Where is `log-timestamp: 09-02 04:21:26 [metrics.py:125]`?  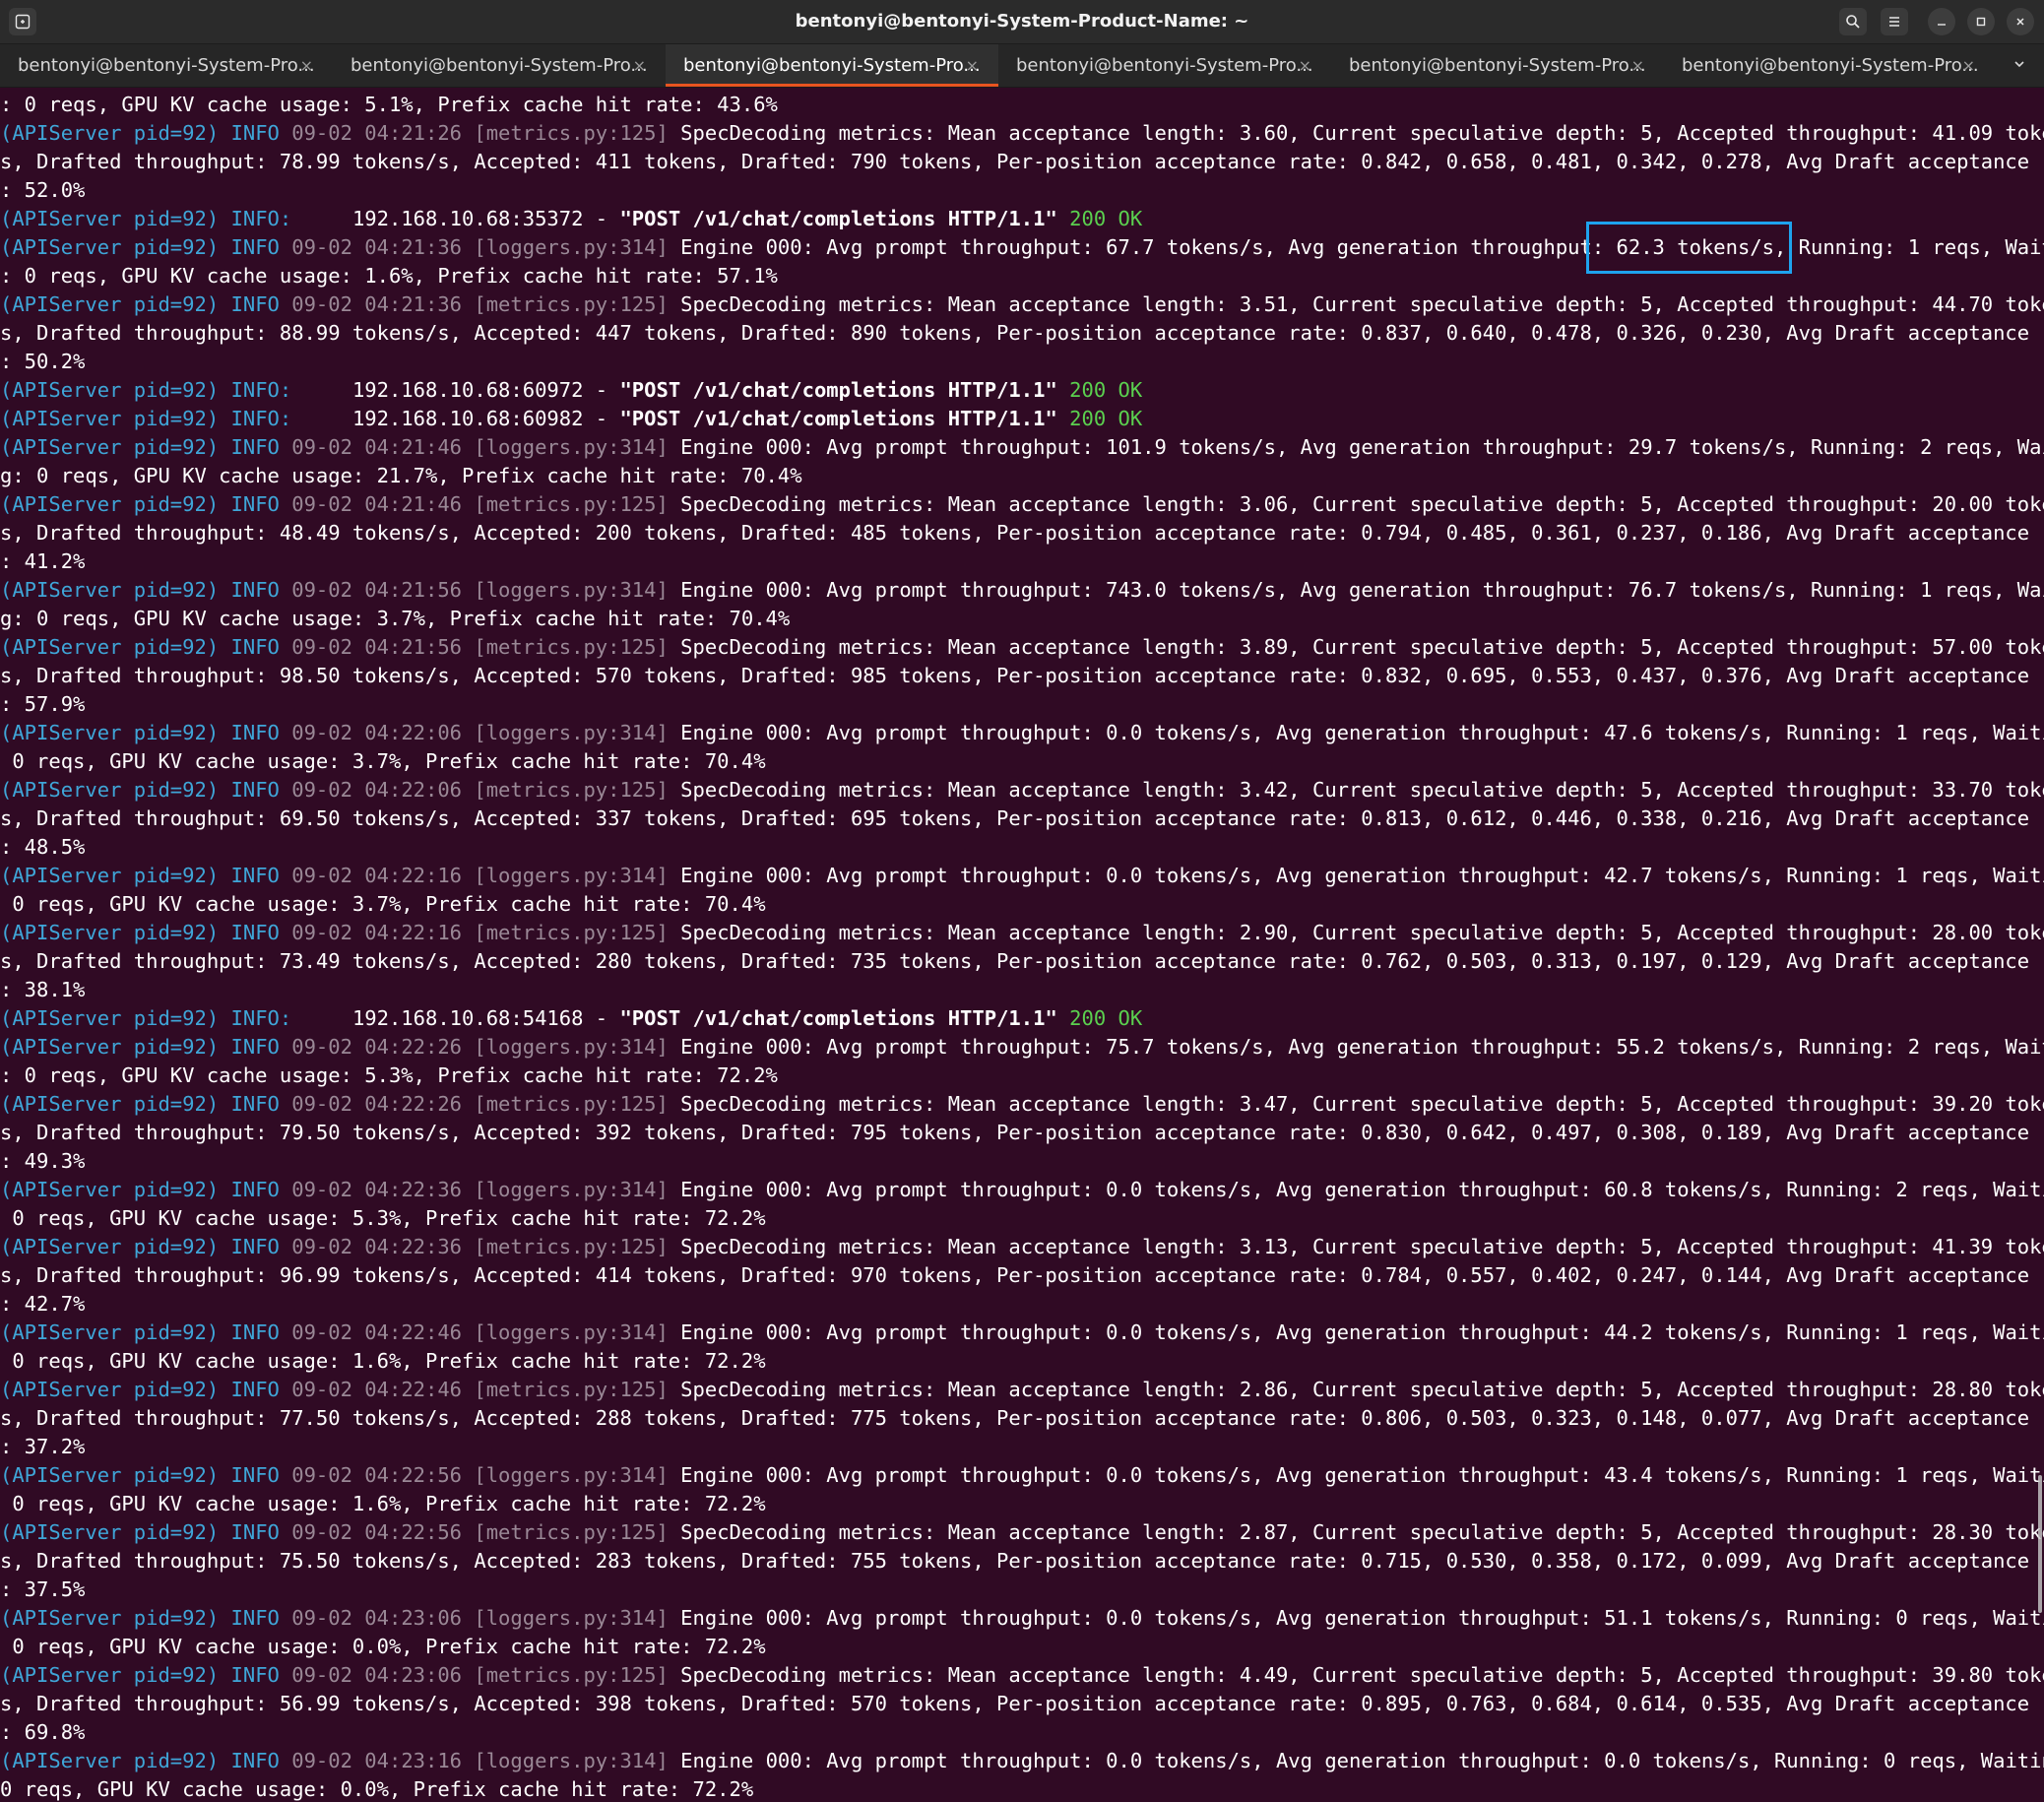 log-timestamp: 09-02 04:21:26 [metrics.py:125] is located at coordinates (480, 133).